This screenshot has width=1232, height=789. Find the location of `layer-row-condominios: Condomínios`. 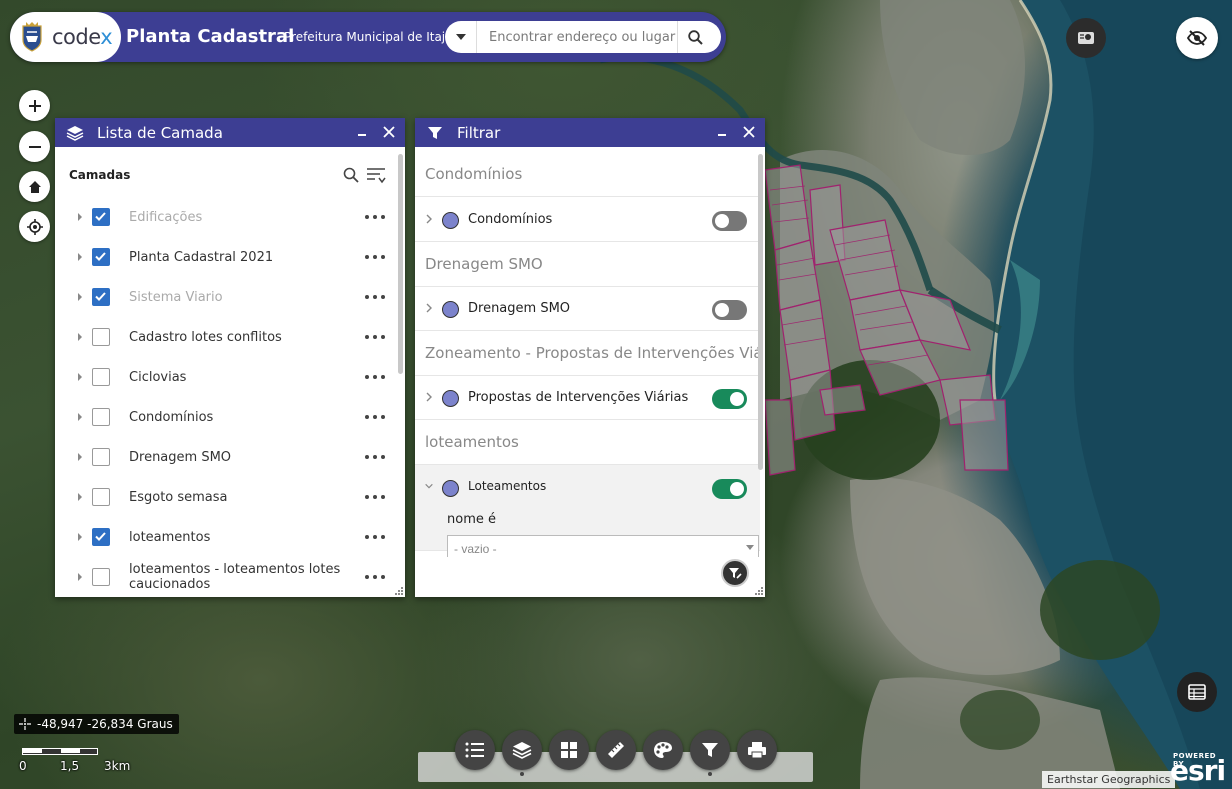

layer-row-condominios: Condomínios is located at coordinates (225, 417).